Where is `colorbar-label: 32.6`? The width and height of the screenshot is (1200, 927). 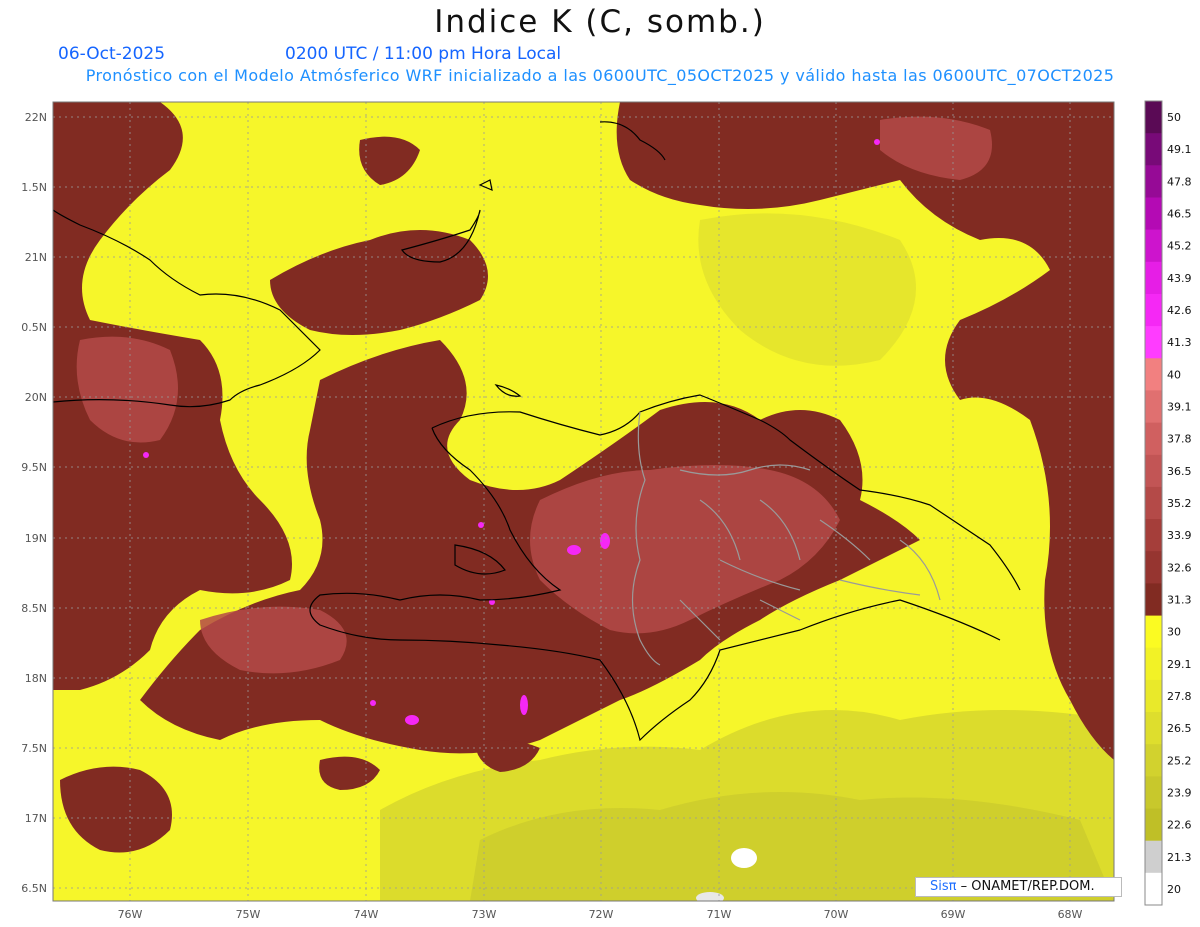
colorbar-label: 32.6 is located at coordinates (1179, 567).